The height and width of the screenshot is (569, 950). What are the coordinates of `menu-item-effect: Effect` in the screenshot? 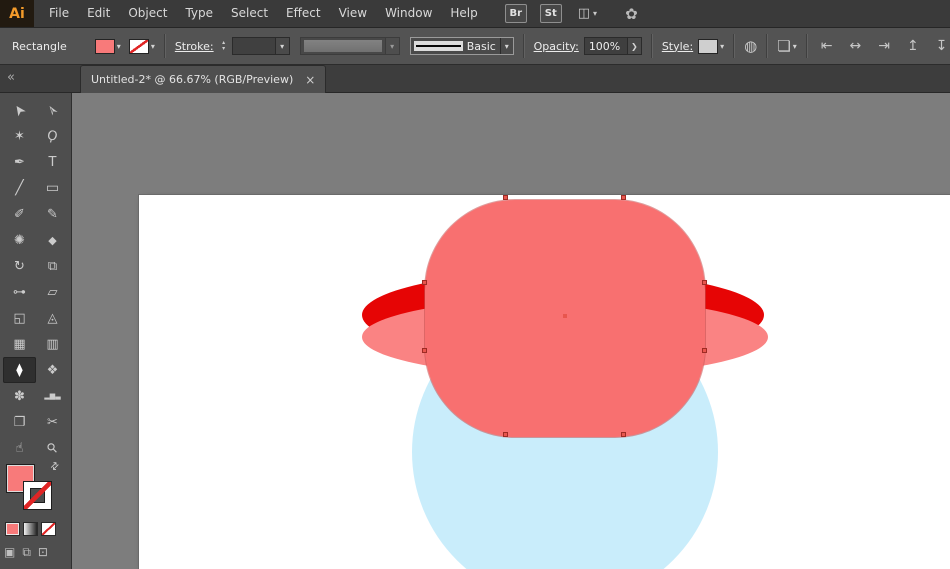 It's located at (303, 14).